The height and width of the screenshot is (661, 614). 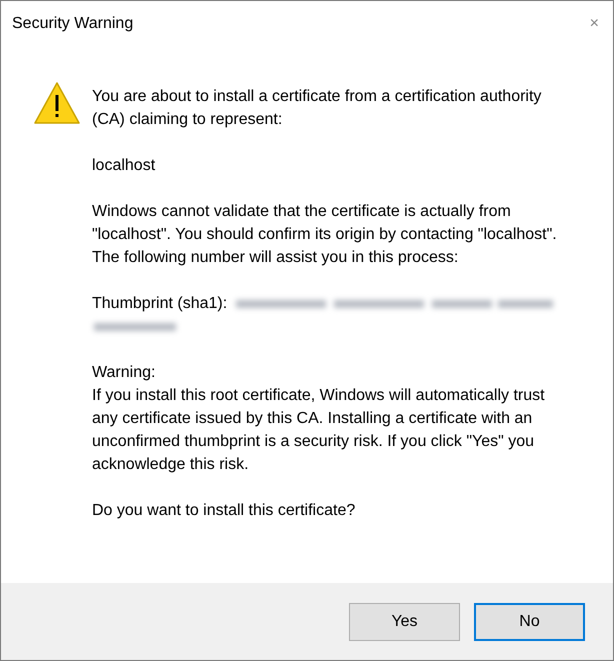 I want to click on yes-button: Yes, so click(x=404, y=621).